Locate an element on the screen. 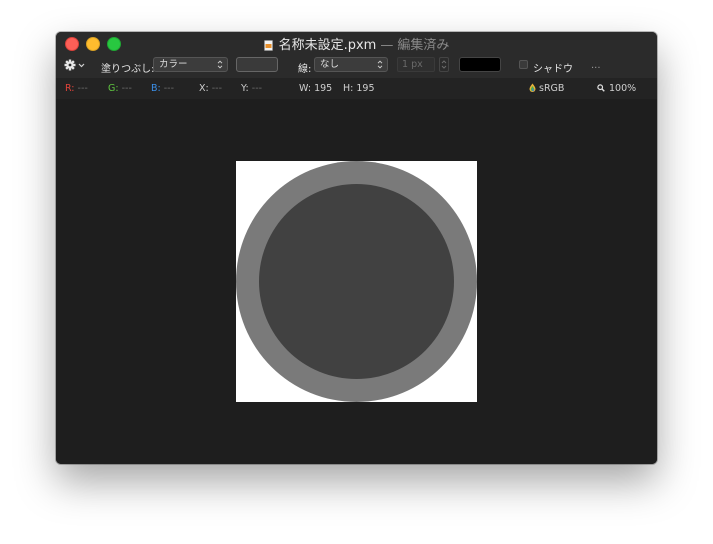  shadow-label: シャドウ is located at coordinates (553, 69).